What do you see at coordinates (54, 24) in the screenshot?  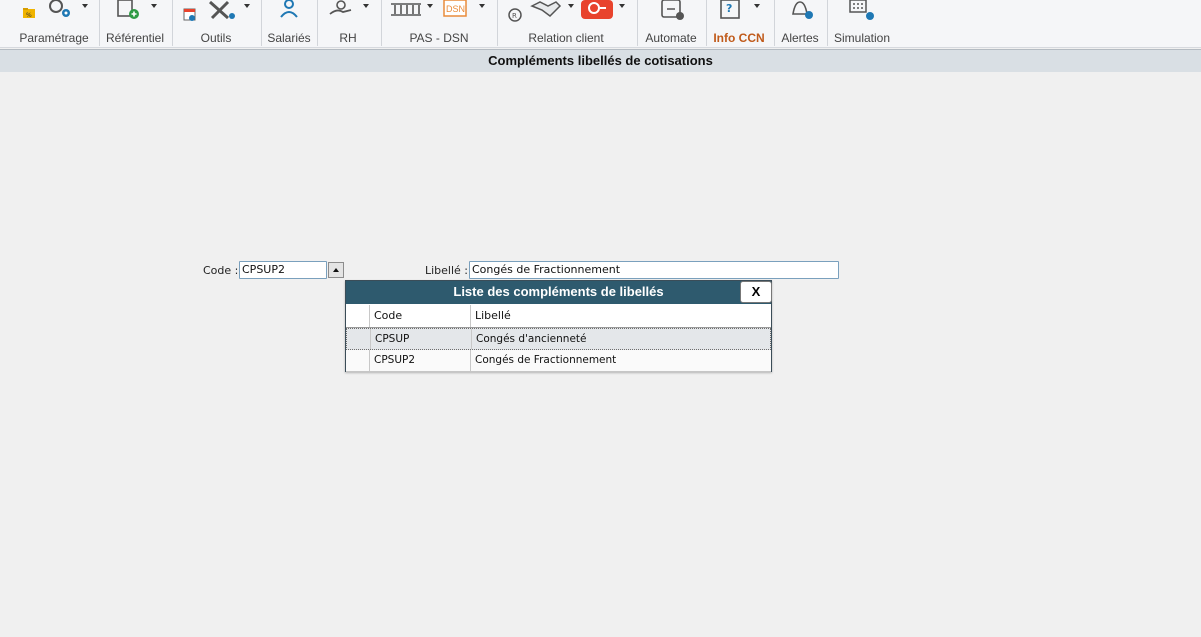 I see `ribbon-group-parametrage: % Paramétrage` at bounding box center [54, 24].